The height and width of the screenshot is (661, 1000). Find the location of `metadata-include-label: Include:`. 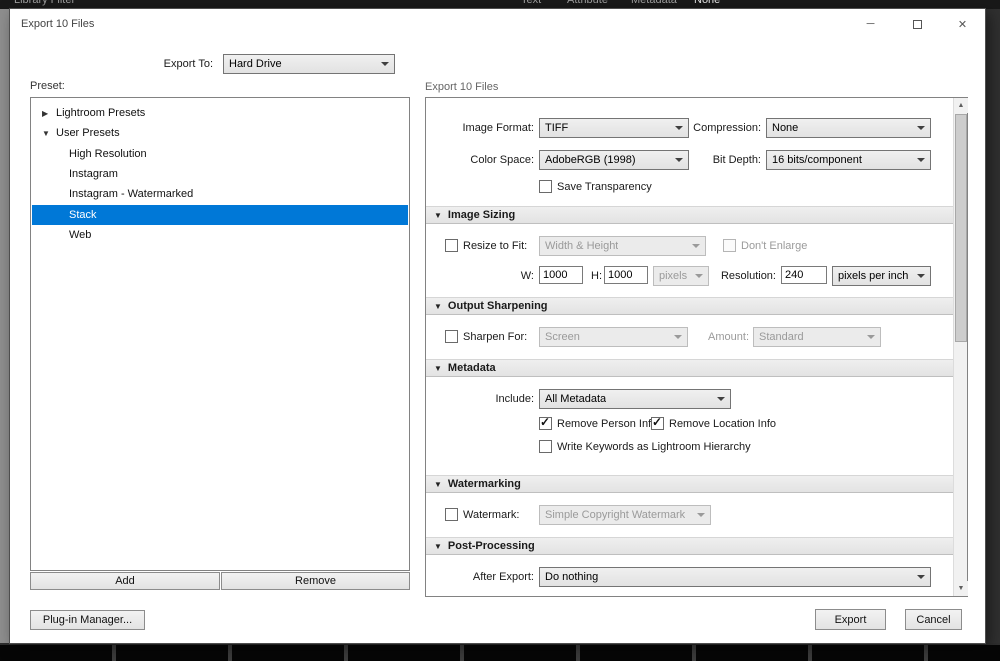

metadata-include-label: Include: is located at coordinates (514, 399).